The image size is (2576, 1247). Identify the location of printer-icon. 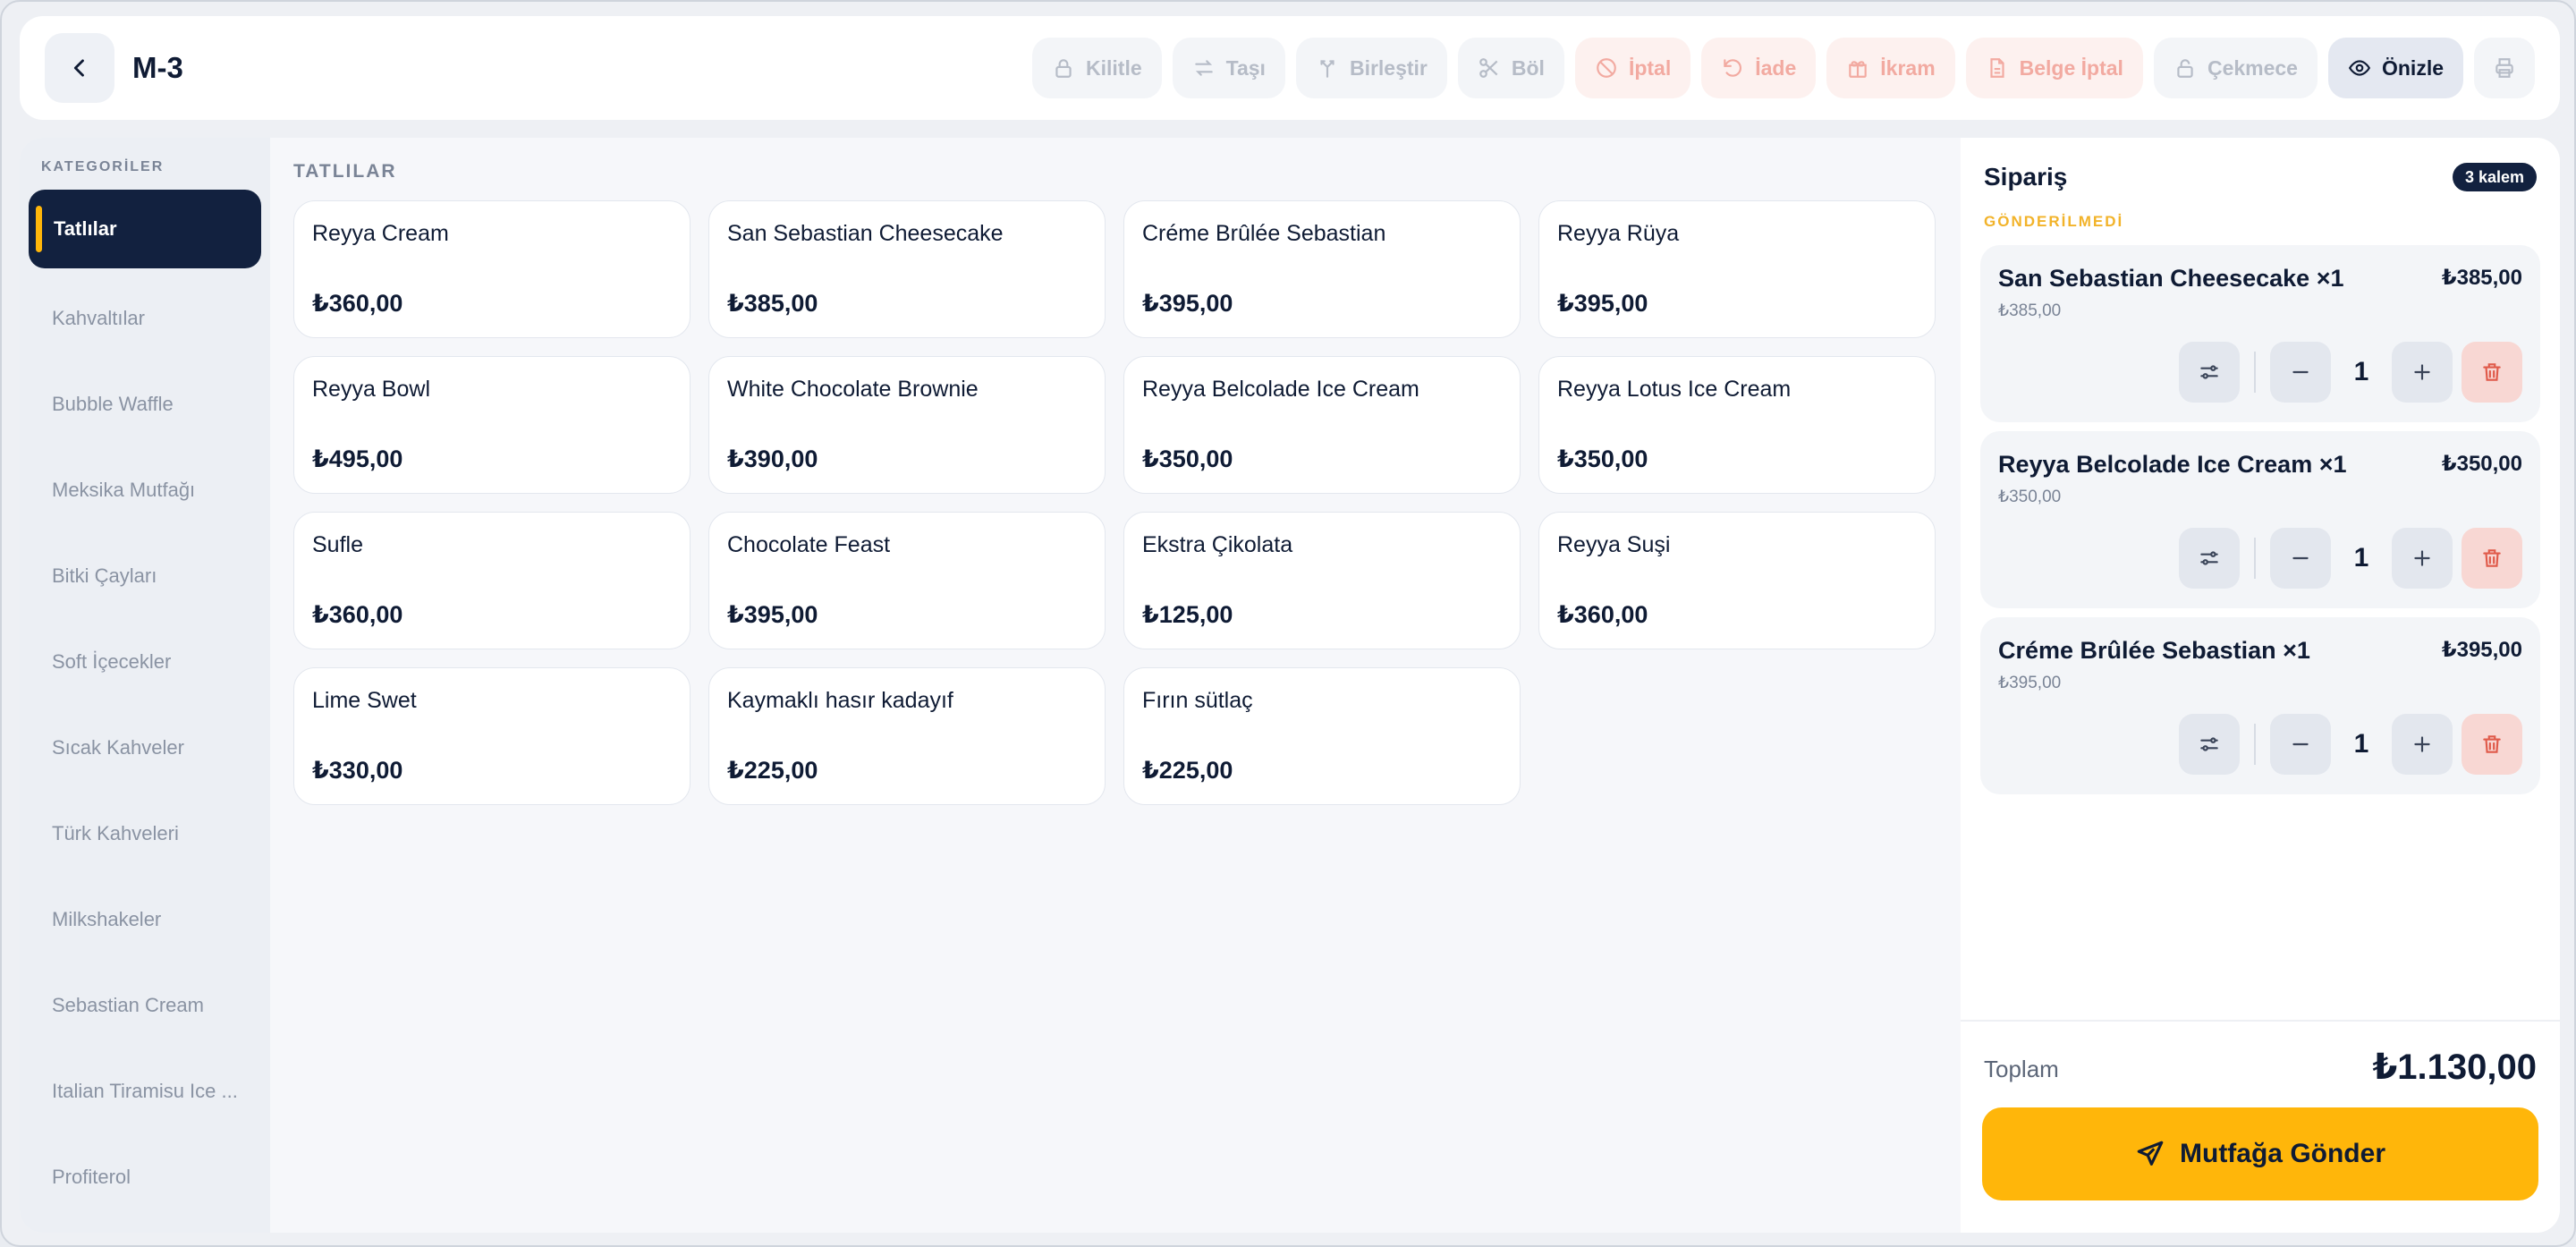
(2504, 68).